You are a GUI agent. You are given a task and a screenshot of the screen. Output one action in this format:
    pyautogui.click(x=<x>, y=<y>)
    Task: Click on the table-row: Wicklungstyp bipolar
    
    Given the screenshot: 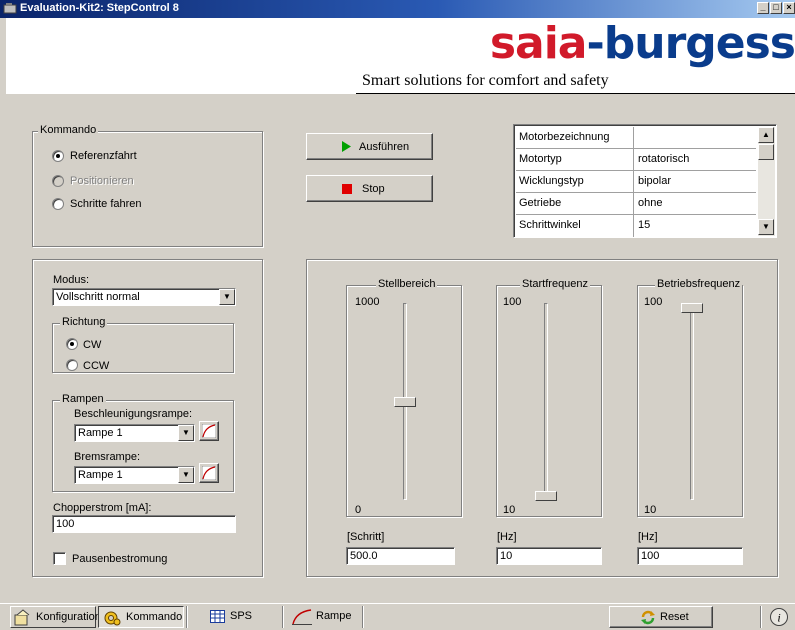 What is the action you would take?
    pyautogui.click(x=636, y=182)
    